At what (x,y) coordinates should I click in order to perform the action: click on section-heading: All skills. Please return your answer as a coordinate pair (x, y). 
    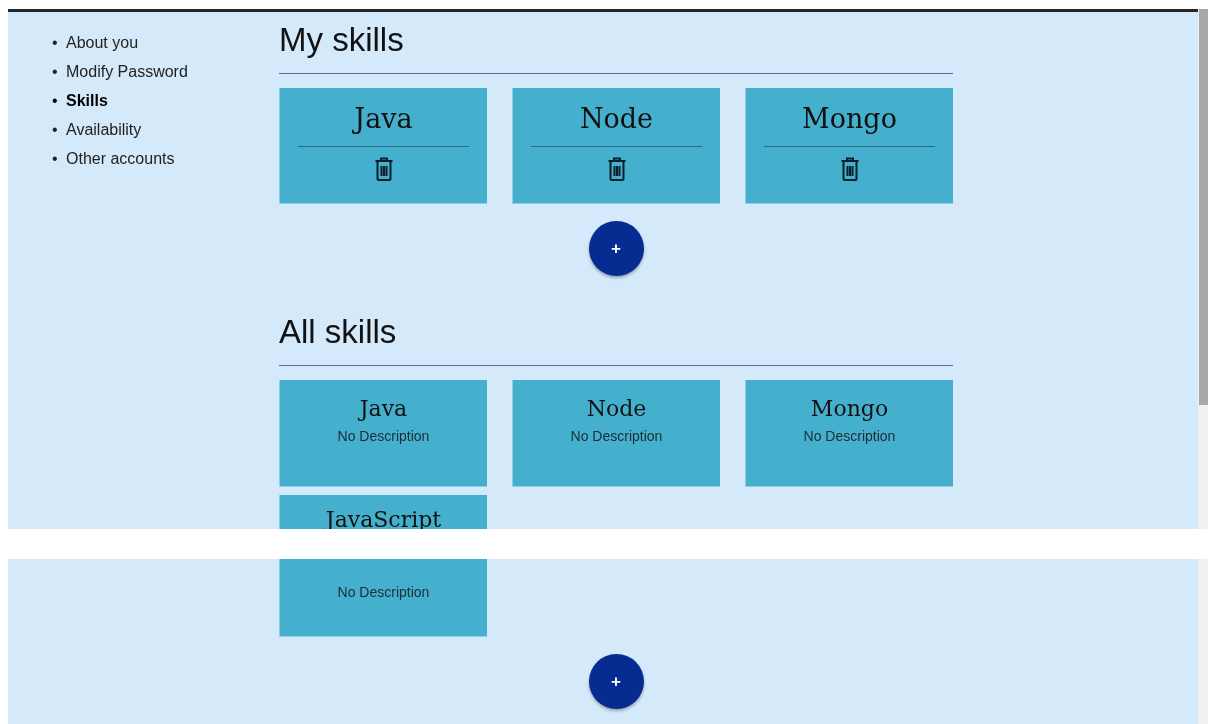
    Looking at the image, I should click on (616, 339).